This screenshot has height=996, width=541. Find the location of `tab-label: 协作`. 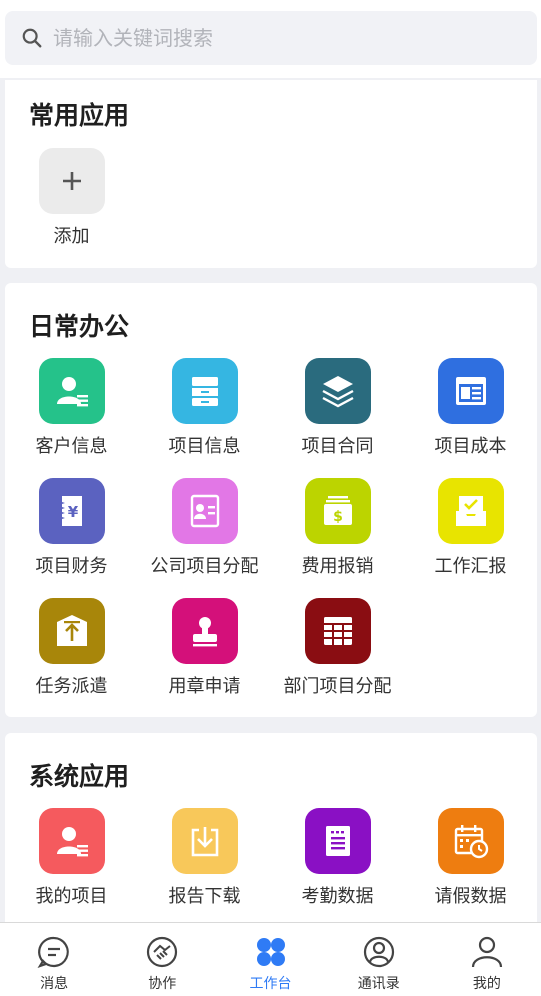

tab-label: 协作 is located at coordinates (162, 984).